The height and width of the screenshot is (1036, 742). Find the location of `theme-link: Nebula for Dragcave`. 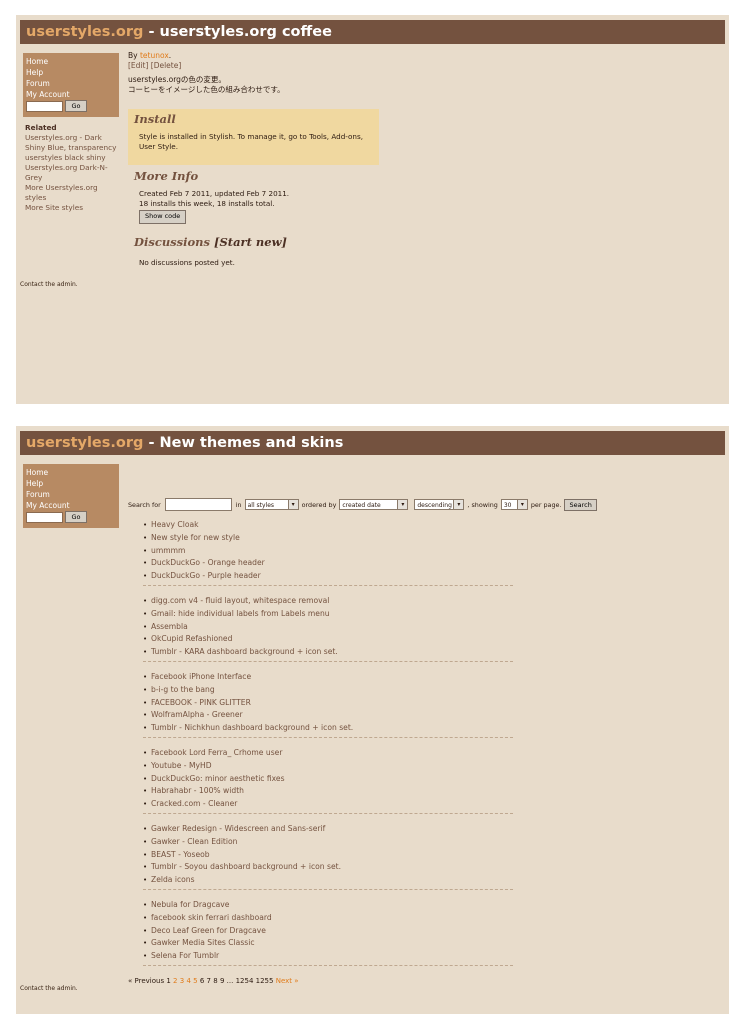

theme-link: Nebula for Dragcave is located at coordinates (190, 904).